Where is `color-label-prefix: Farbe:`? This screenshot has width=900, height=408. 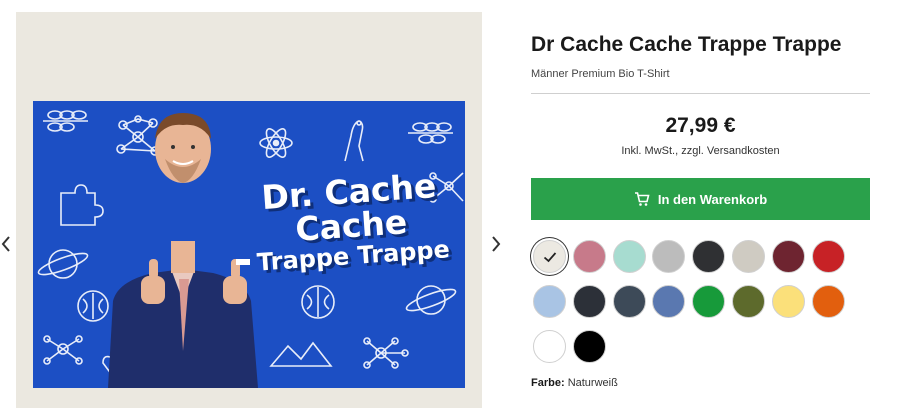
color-label-prefix: Farbe: is located at coordinates (548, 383).